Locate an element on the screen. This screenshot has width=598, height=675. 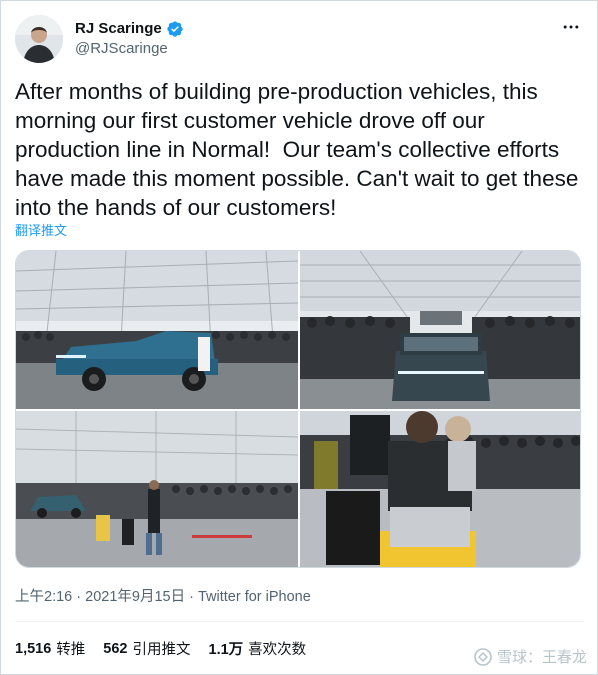
tweet-time: 上午2:16 is located at coordinates (43, 597).